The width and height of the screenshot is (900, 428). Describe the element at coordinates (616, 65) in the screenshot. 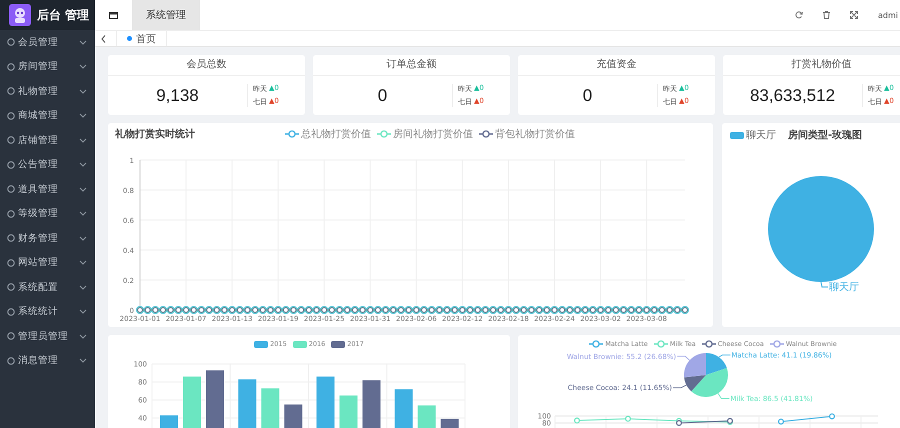

I see `stat-title: 充值资金` at that location.